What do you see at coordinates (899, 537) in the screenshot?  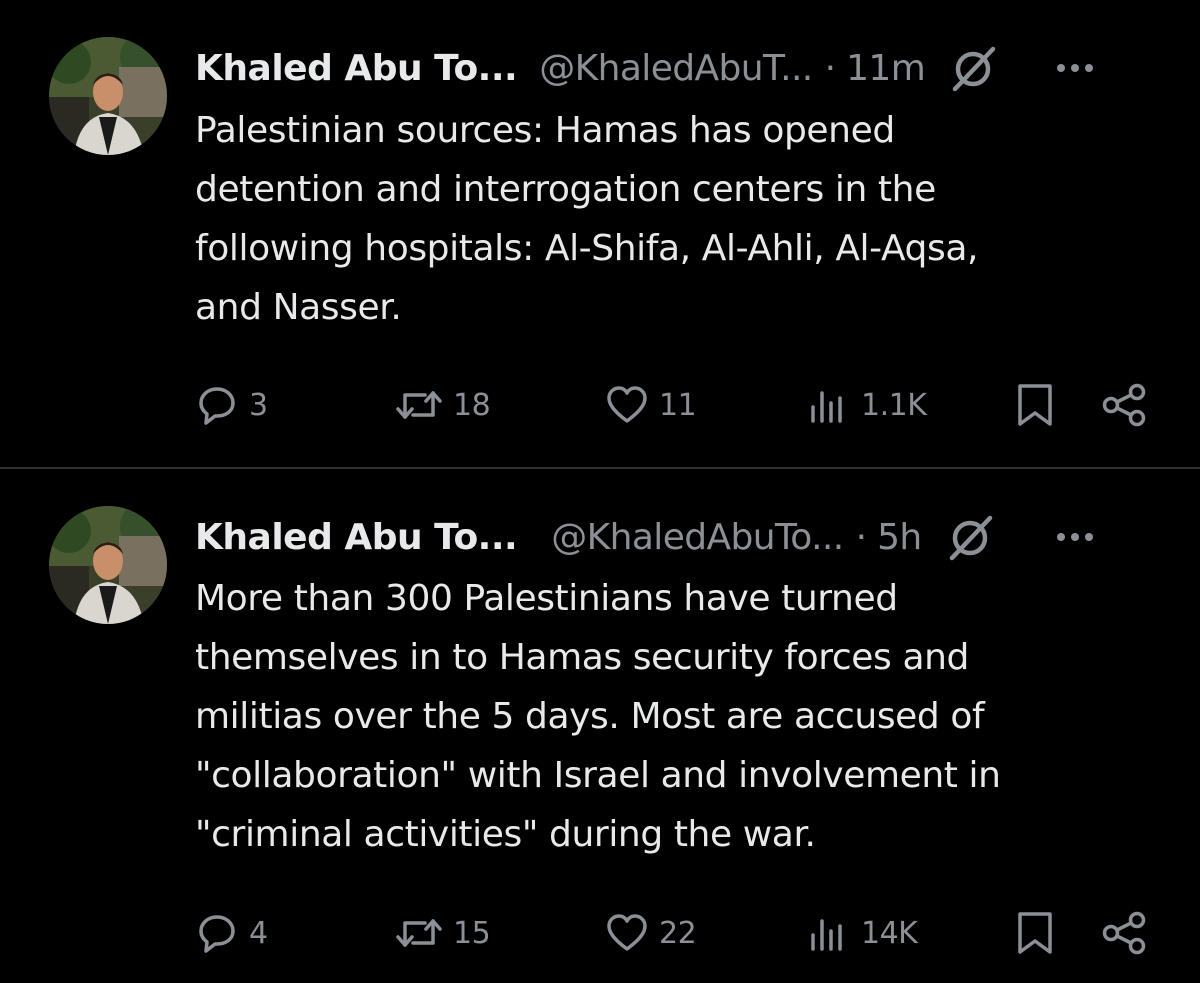 I see `timestamp: 5h` at bounding box center [899, 537].